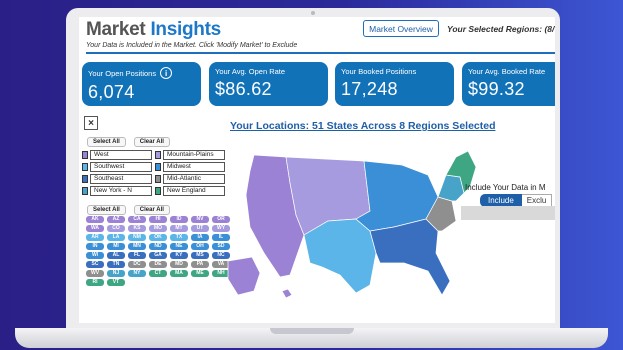 This screenshot has width=623, height=350. I want to click on state-chip: MO, so click(158, 228).